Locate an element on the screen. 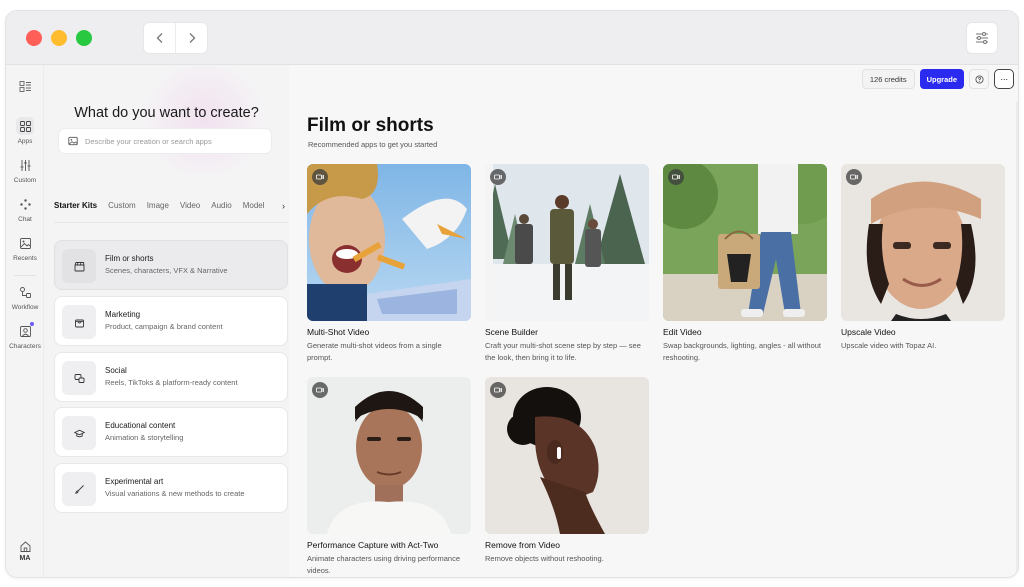 Image resolution: width=1024 pixels, height=587 pixels. rail-item-characters: Characters is located at coordinates (25, 336).